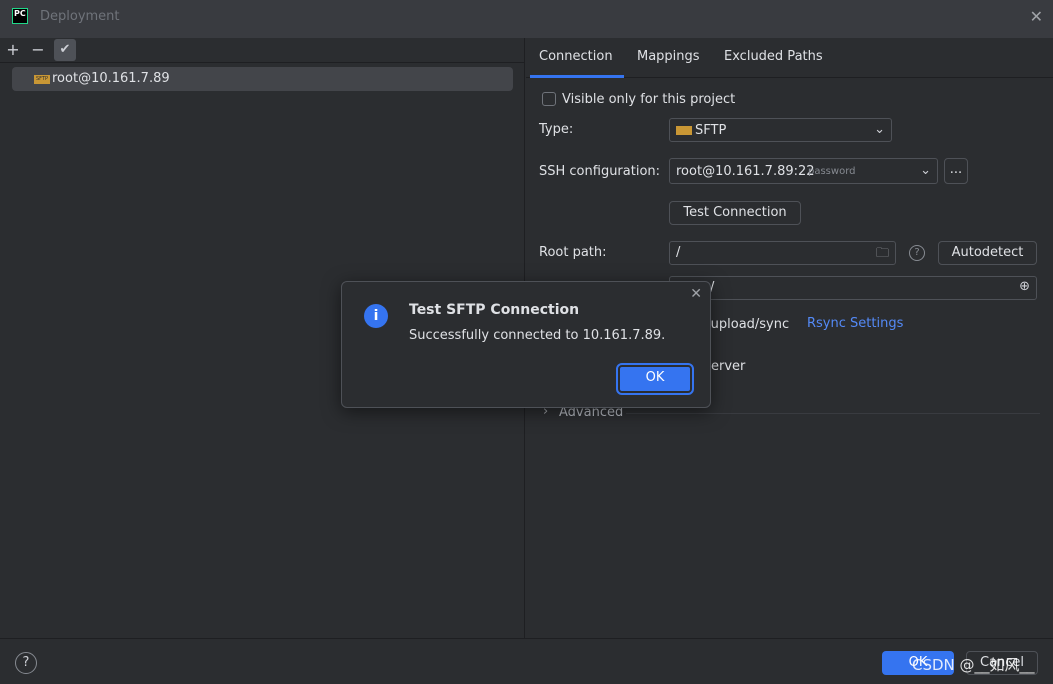 The height and width of the screenshot is (684, 1053). Describe the element at coordinates (917, 253) in the screenshot. I see `help-icon: ?` at that location.